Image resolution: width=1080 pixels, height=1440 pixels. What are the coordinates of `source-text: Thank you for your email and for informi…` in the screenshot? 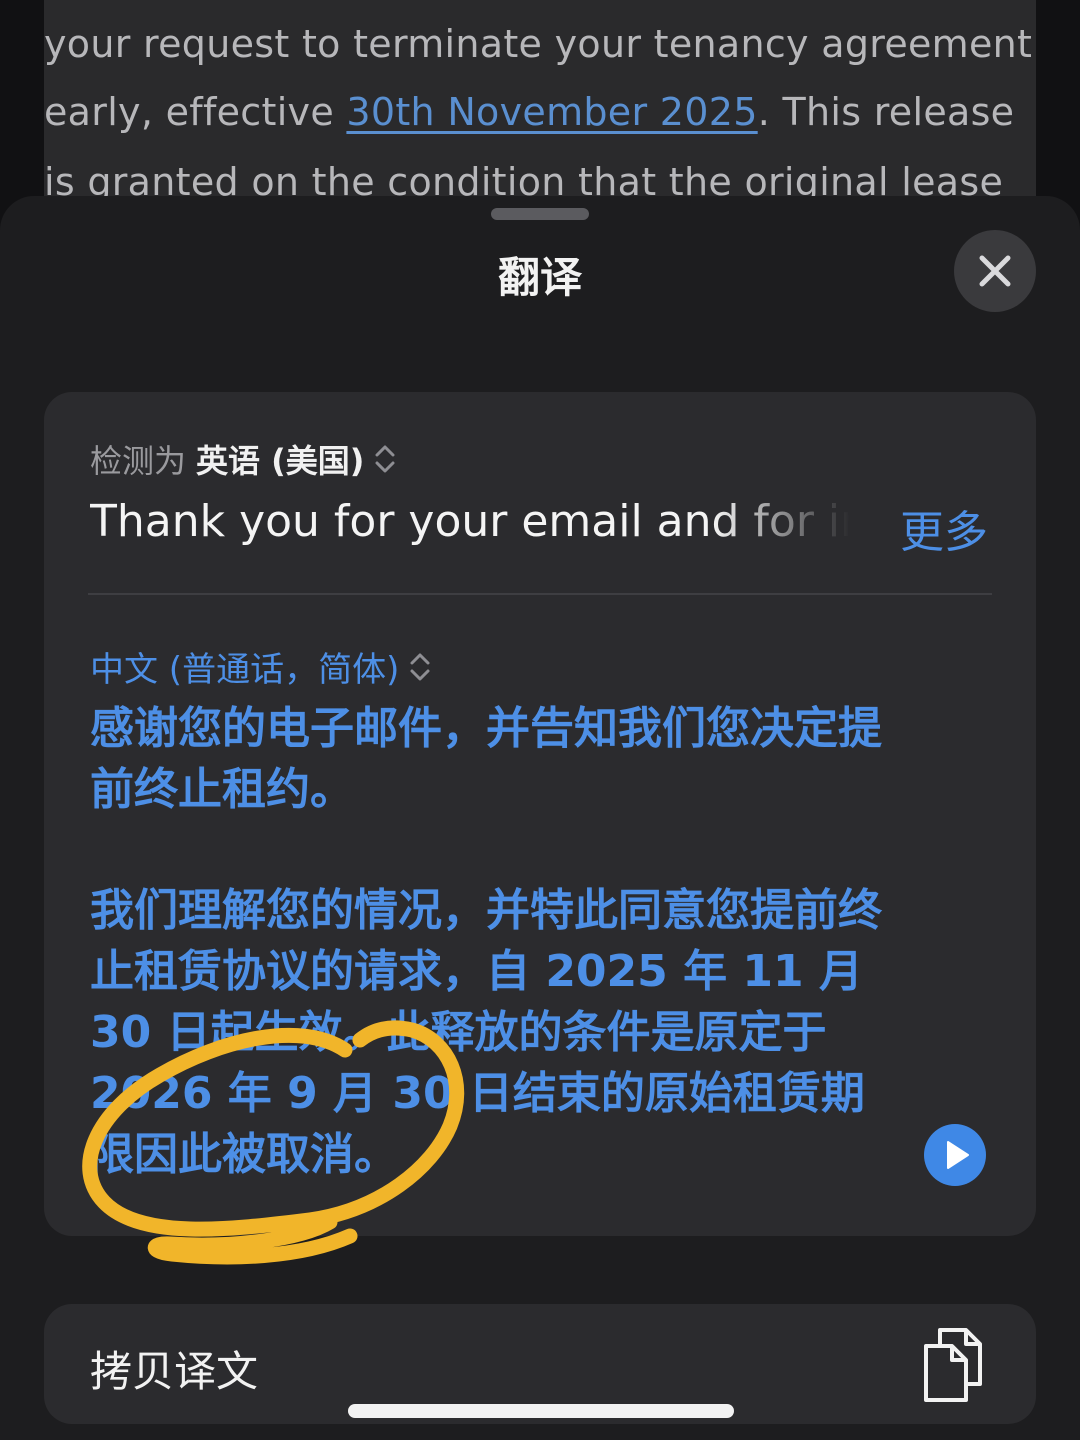 It's located at (470, 521).